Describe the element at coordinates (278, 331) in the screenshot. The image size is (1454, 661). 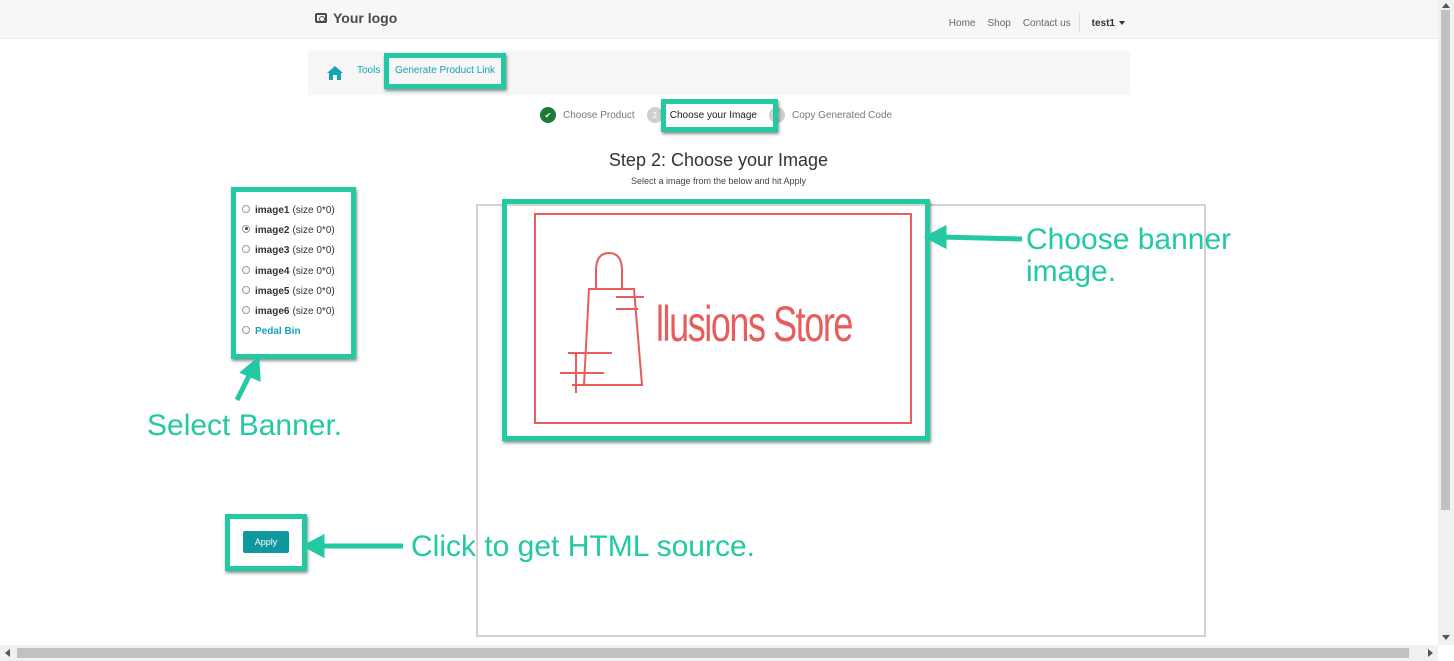
I see `option-name: Pedal Bin` at that location.